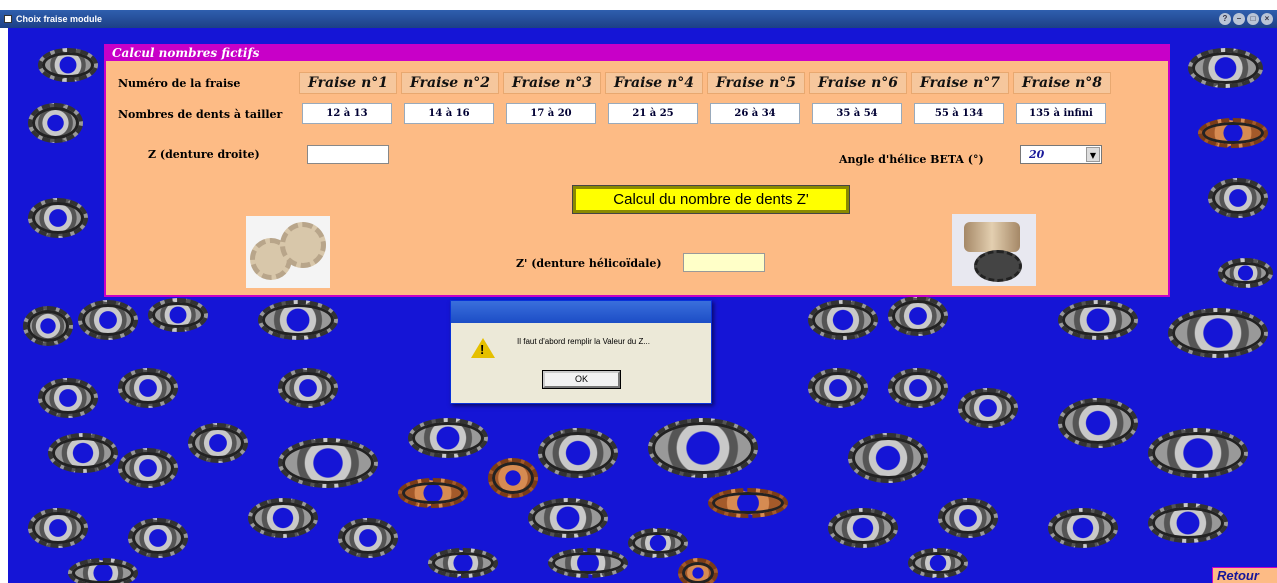 The width and height of the screenshot is (1277, 583). What do you see at coordinates (959, 113) in the screenshot?
I see `teeth-range-7: 55 à 134` at bounding box center [959, 113].